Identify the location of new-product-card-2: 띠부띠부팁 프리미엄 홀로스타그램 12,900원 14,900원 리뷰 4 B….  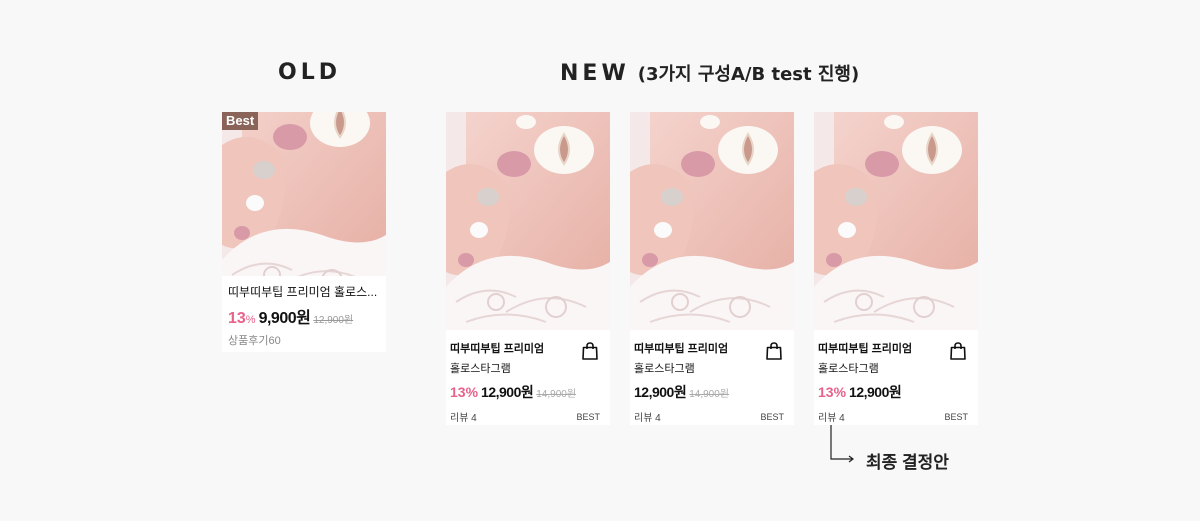
(712, 268).